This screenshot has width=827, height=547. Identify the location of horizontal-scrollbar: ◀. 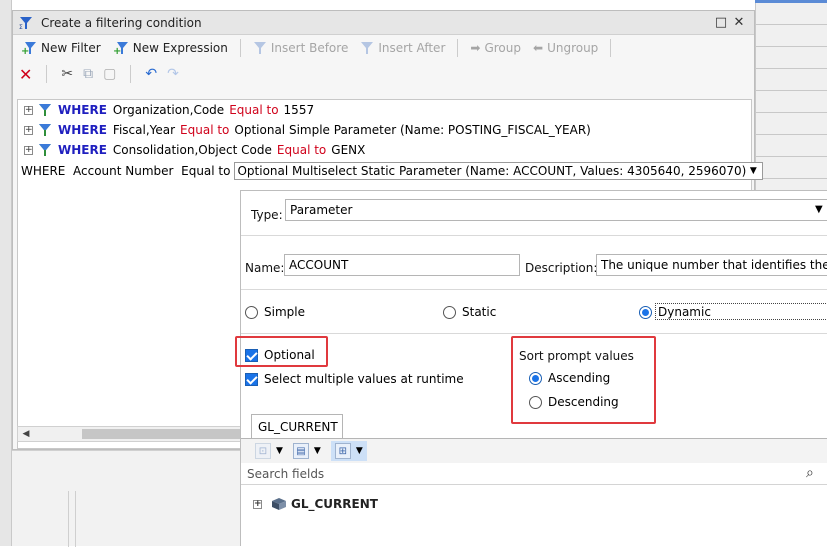
(129, 434).